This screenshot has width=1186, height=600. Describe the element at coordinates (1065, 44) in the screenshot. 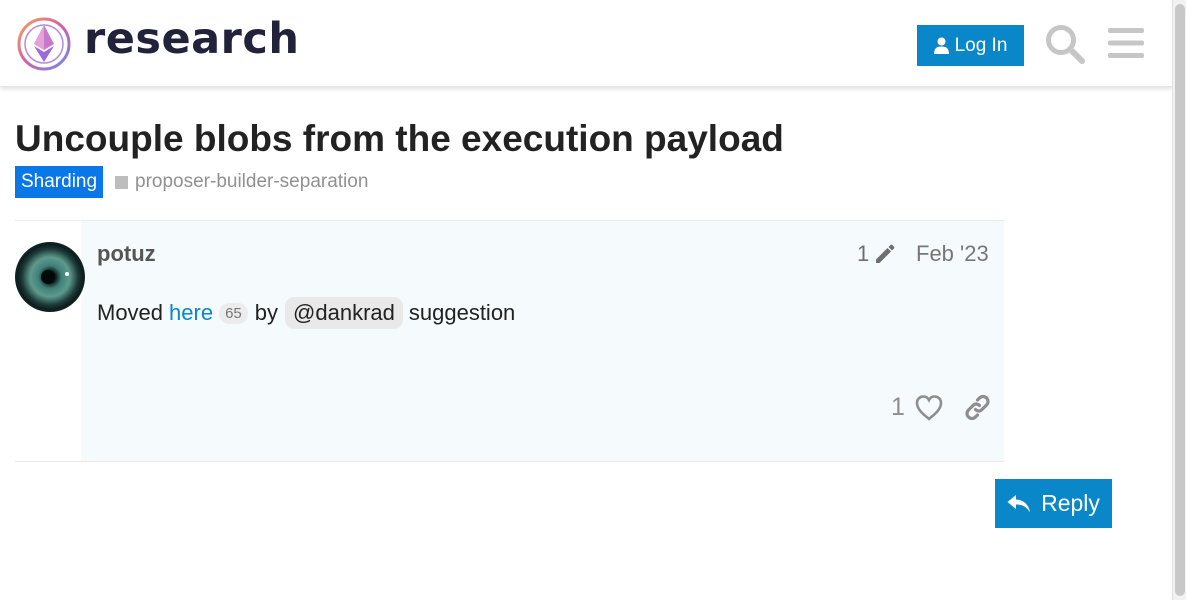

I see `search-icon` at that location.